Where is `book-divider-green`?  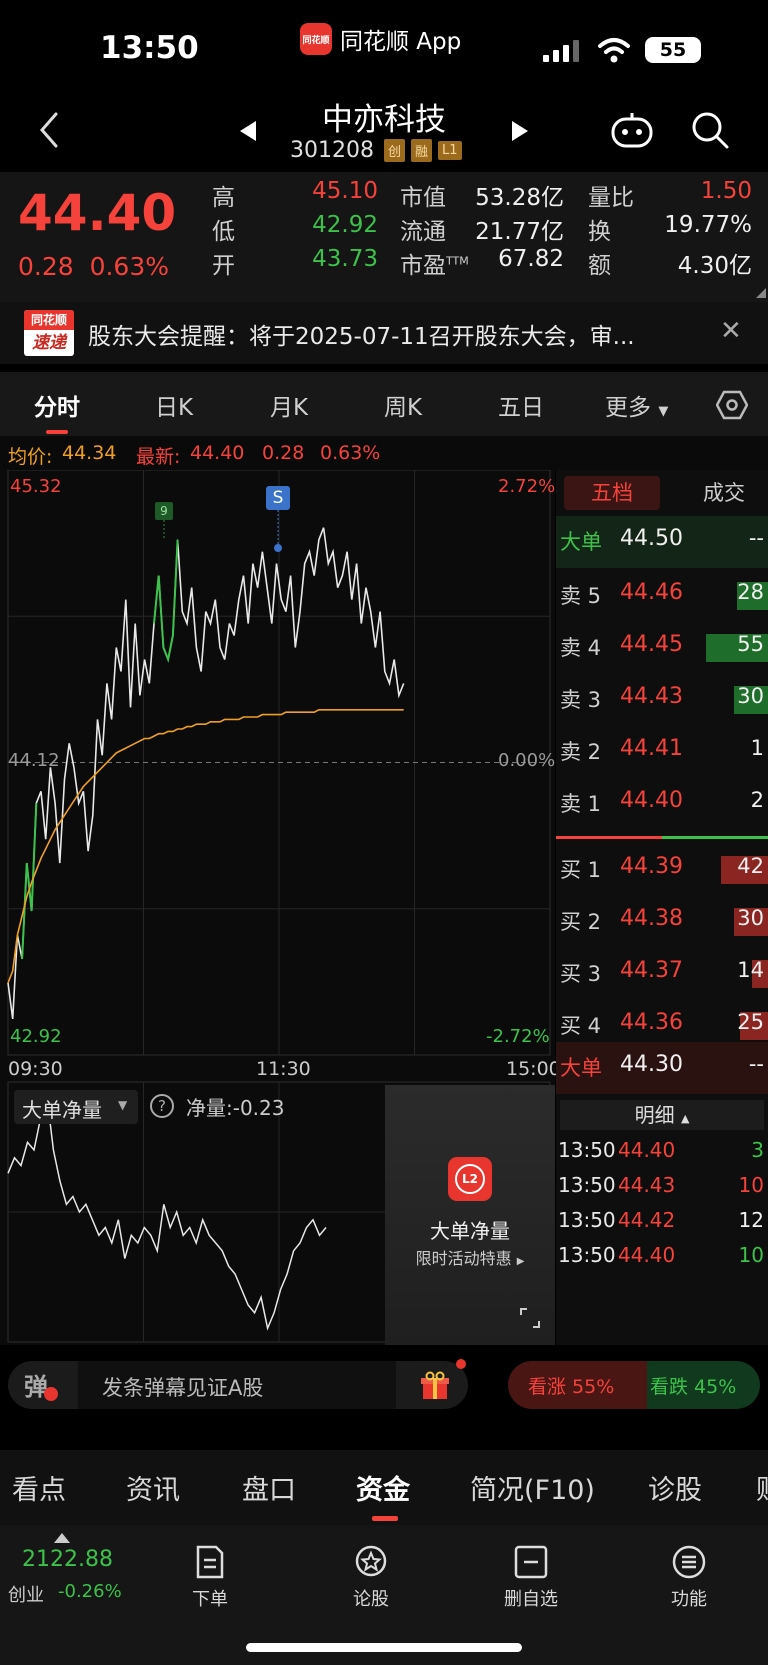 book-divider-green is located at coordinates (715, 837).